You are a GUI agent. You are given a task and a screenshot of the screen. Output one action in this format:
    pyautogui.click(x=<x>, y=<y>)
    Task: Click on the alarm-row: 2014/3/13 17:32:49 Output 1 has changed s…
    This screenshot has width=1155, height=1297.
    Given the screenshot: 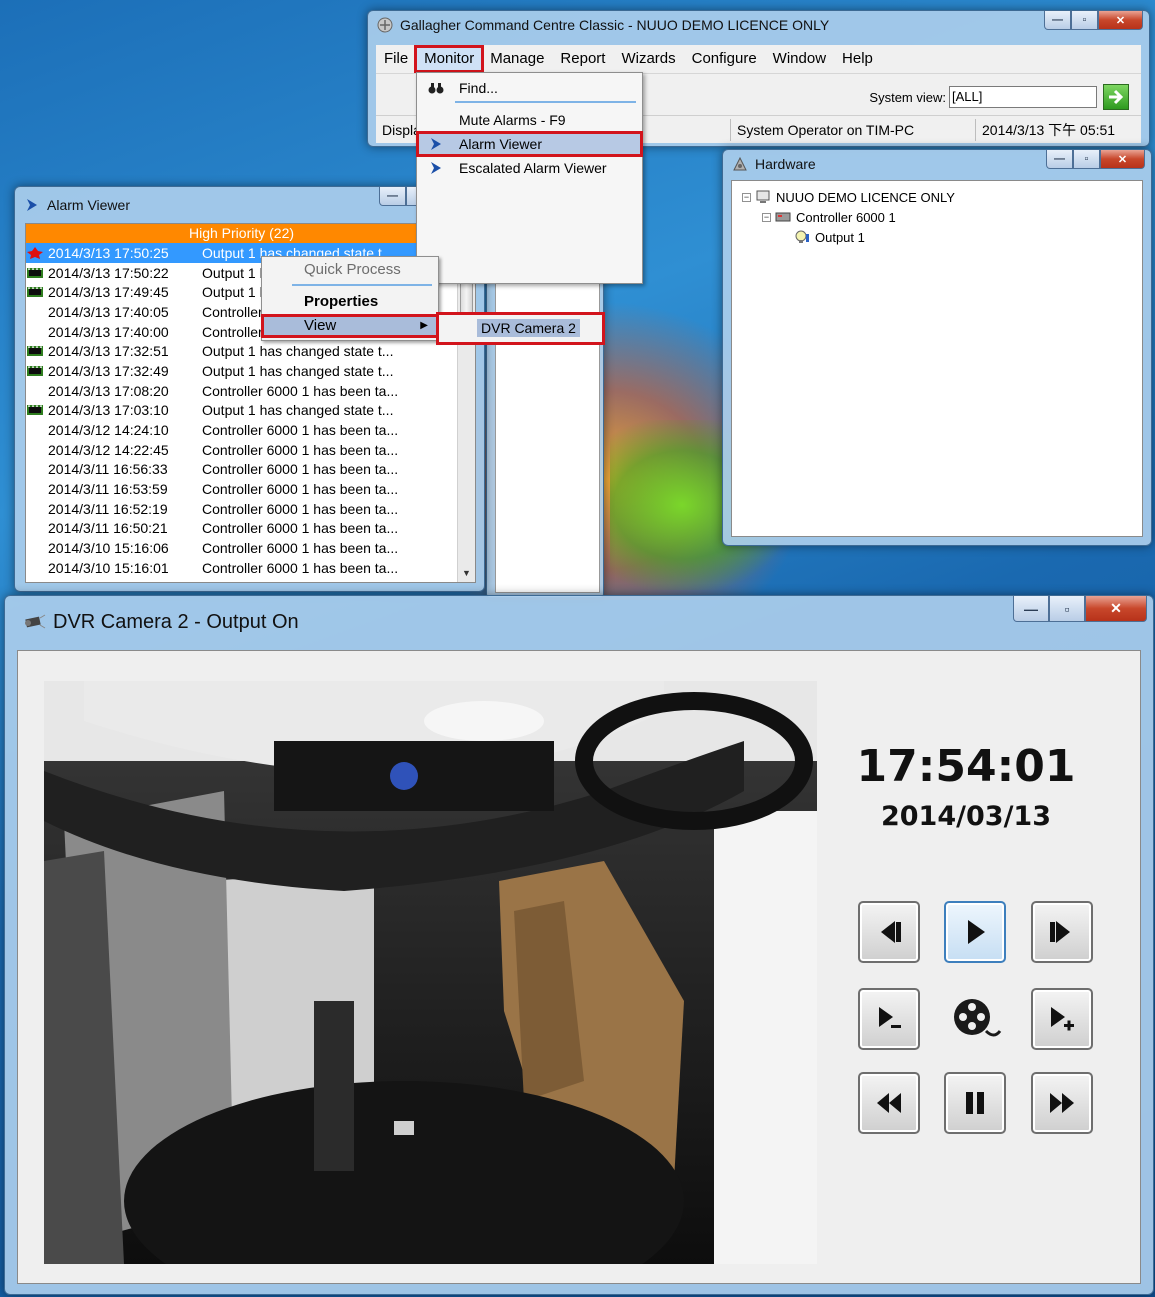 What is the action you would take?
    pyautogui.click(x=241, y=371)
    